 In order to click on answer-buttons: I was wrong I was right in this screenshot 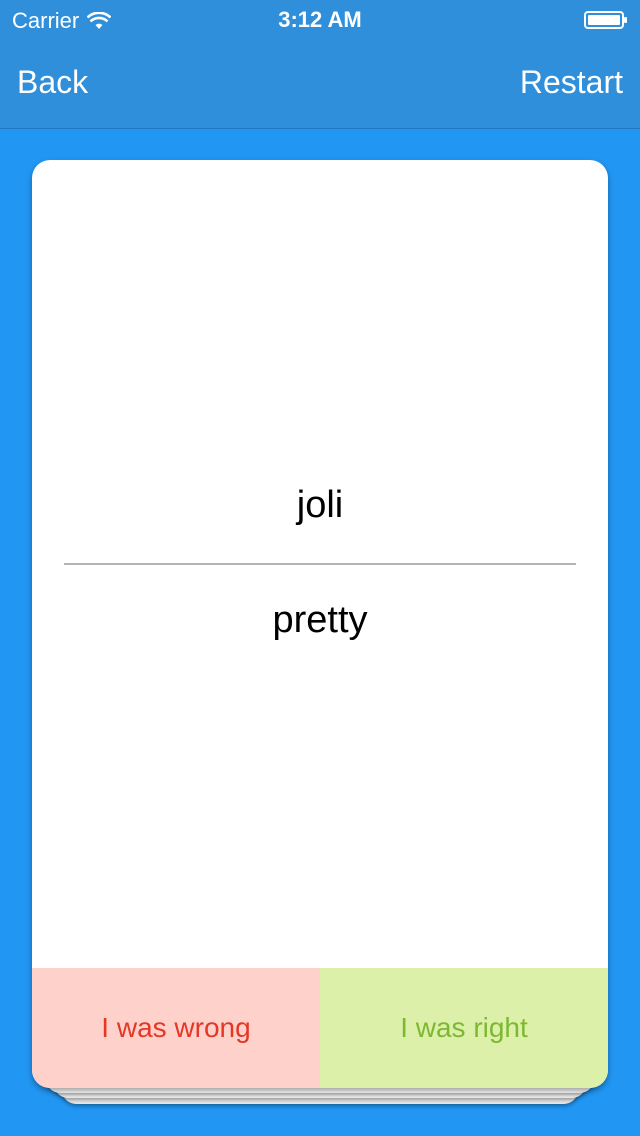, I will do `click(320, 1028)`.